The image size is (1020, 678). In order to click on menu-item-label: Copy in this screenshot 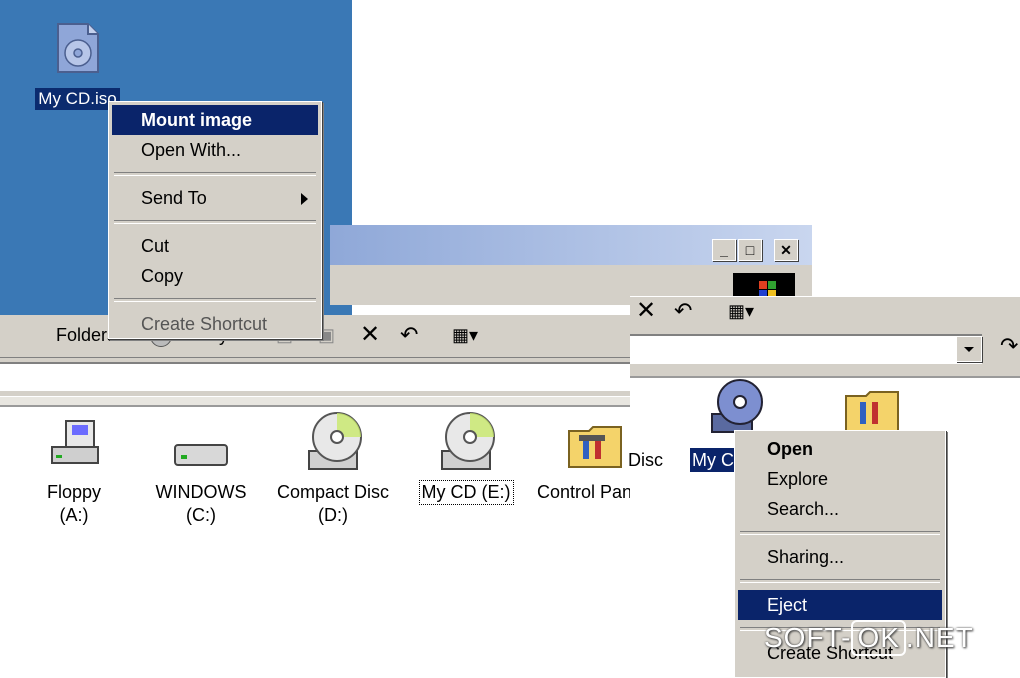, I will do `click(162, 276)`.